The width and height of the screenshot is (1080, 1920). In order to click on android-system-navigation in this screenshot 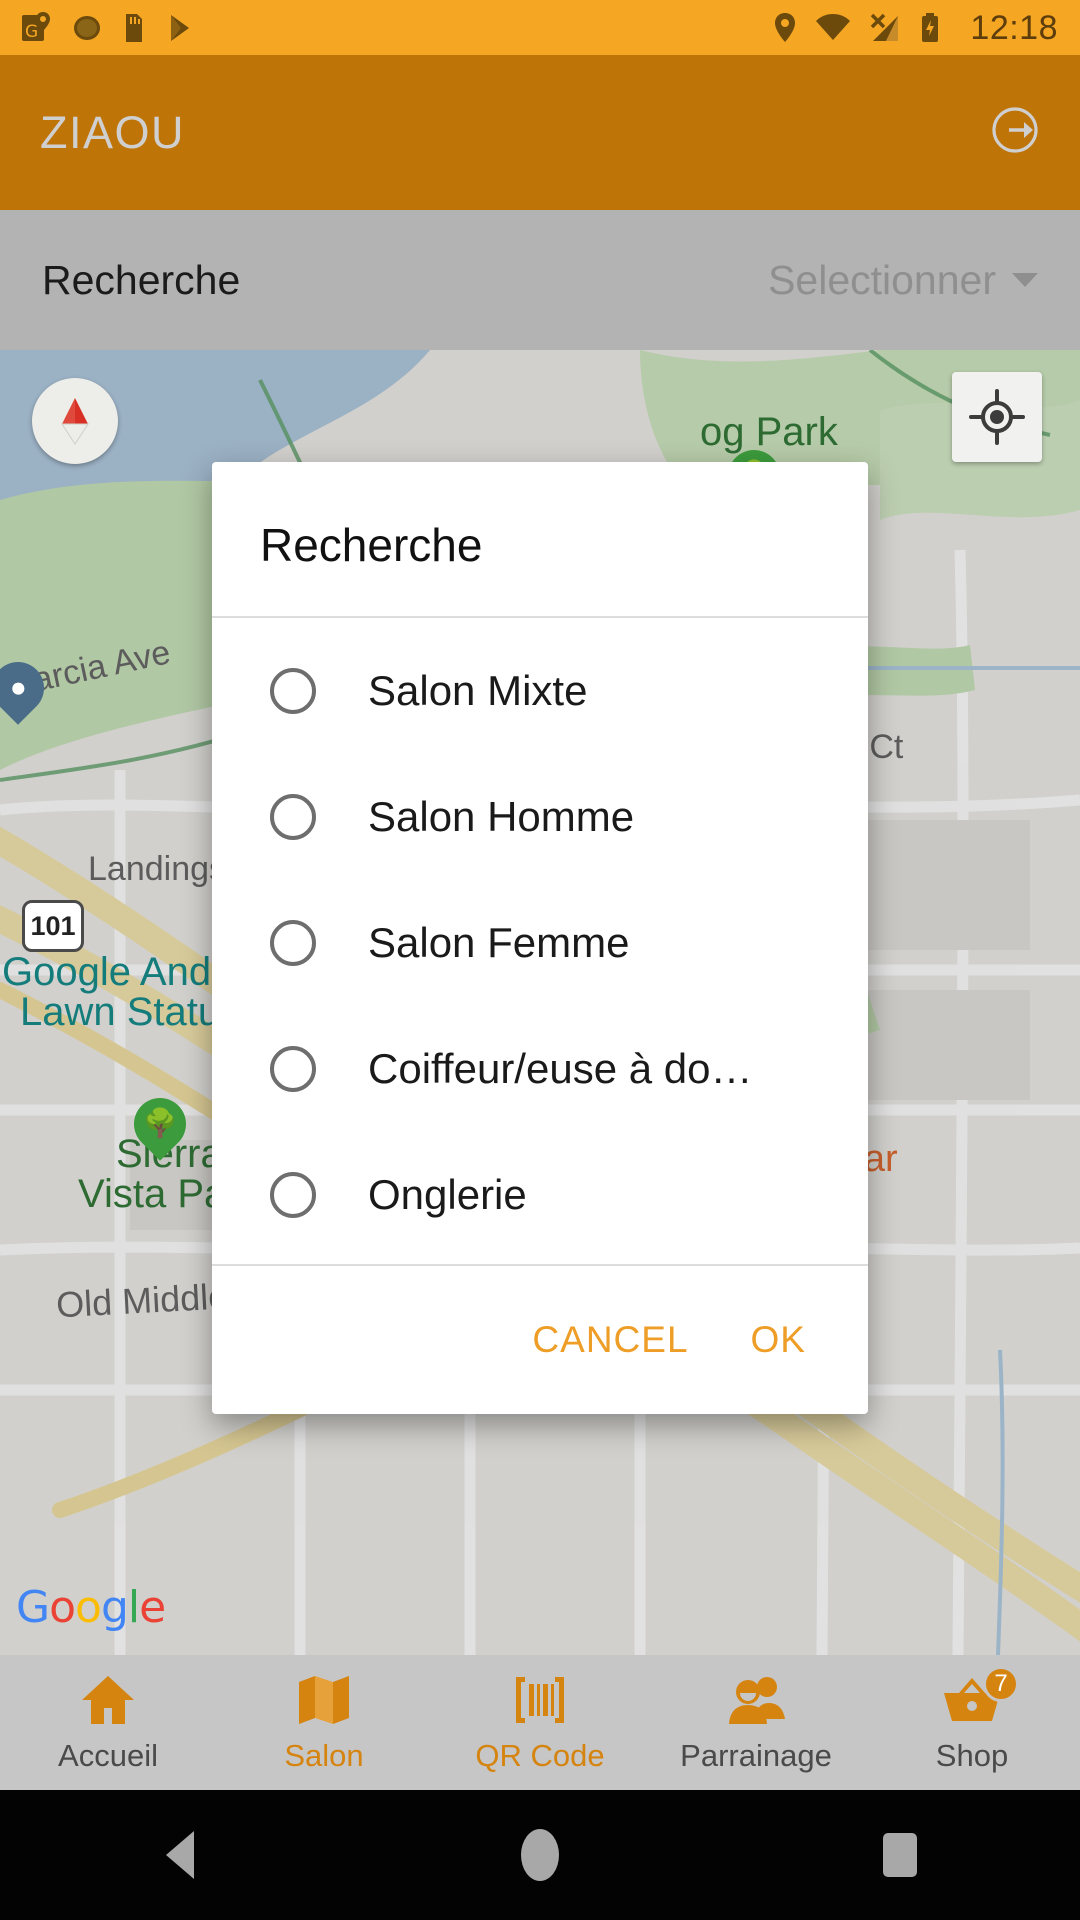, I will do `click(540, 1855)`.